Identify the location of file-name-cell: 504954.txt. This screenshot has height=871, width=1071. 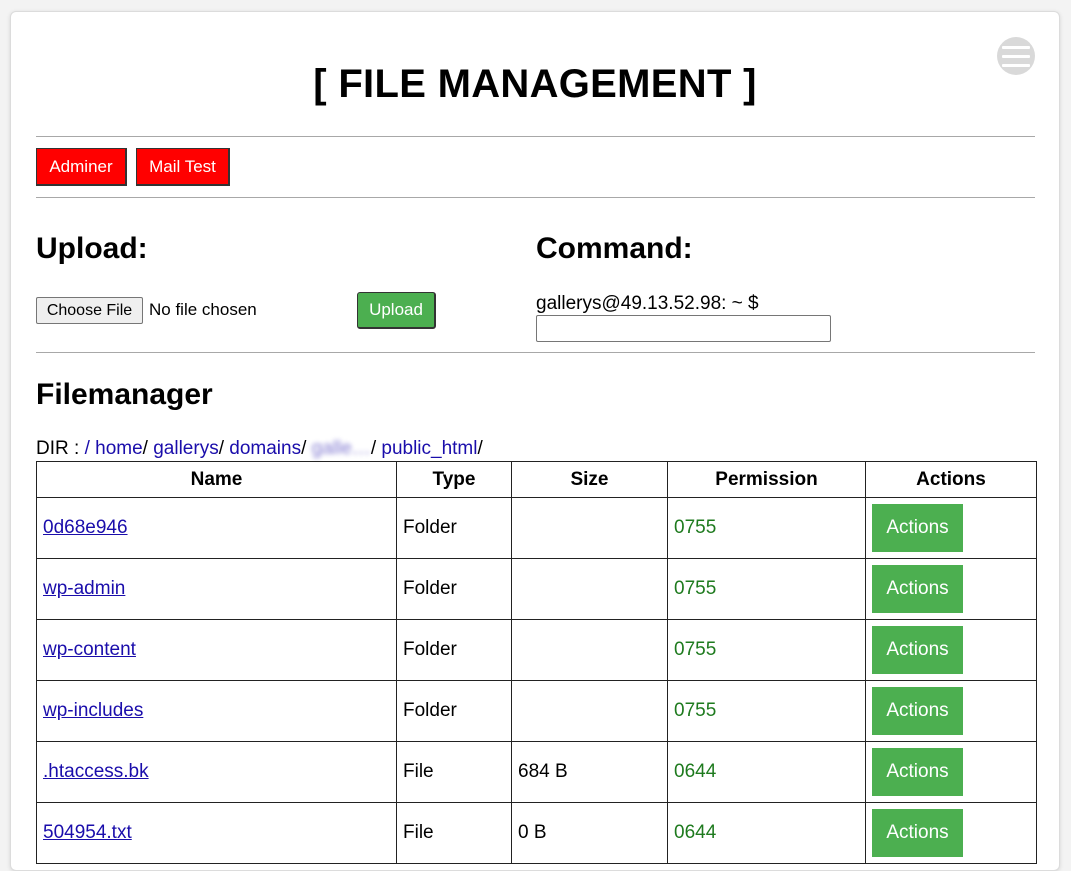
(216, 833).